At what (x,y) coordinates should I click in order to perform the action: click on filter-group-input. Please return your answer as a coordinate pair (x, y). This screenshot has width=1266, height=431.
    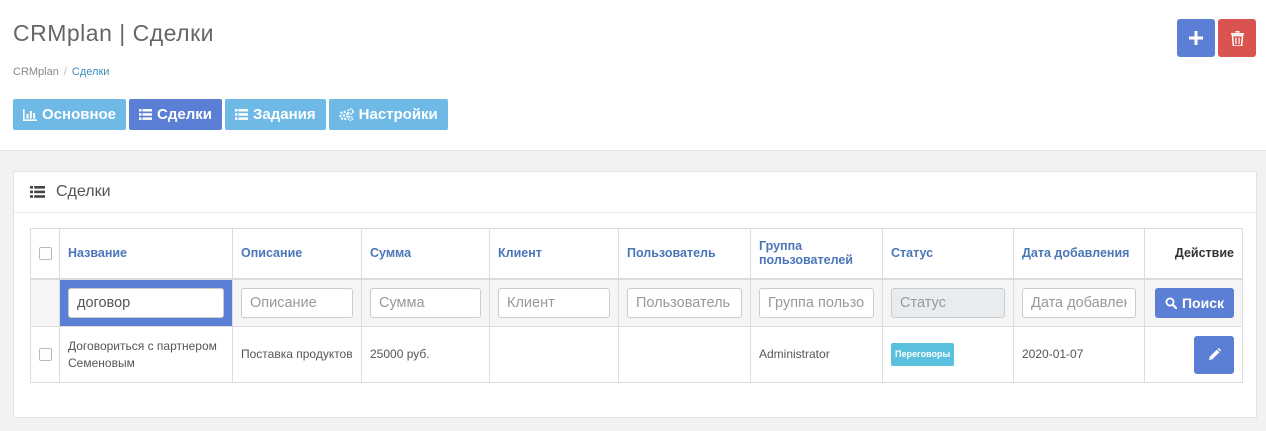
    Looking at the image, I should click on (816, 302).